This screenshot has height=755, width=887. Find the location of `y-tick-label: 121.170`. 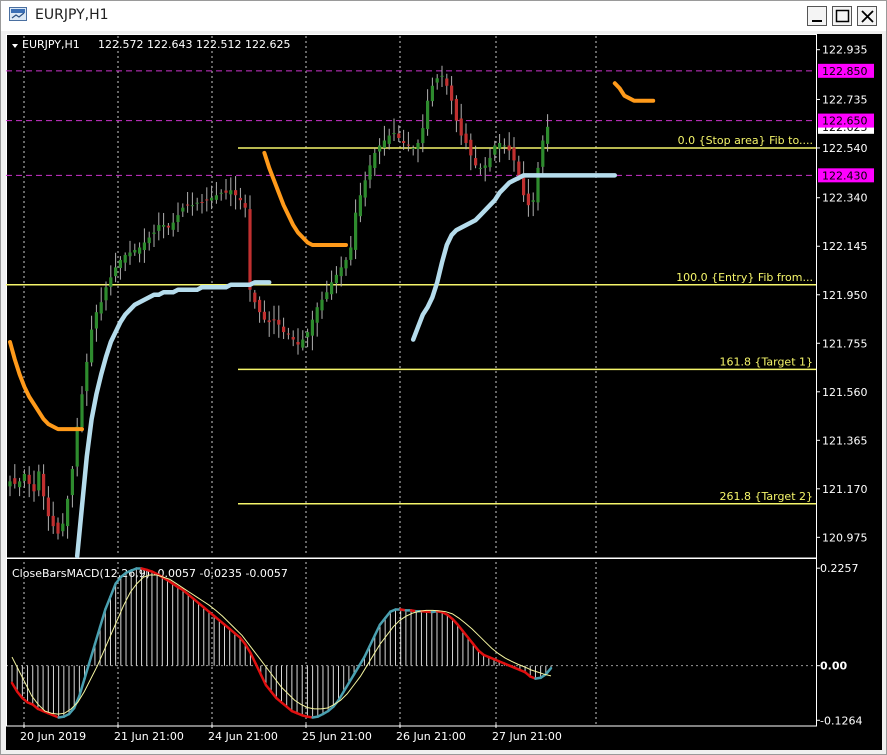

y-tick-label: 121.170 is located at coordinates (845, 489).